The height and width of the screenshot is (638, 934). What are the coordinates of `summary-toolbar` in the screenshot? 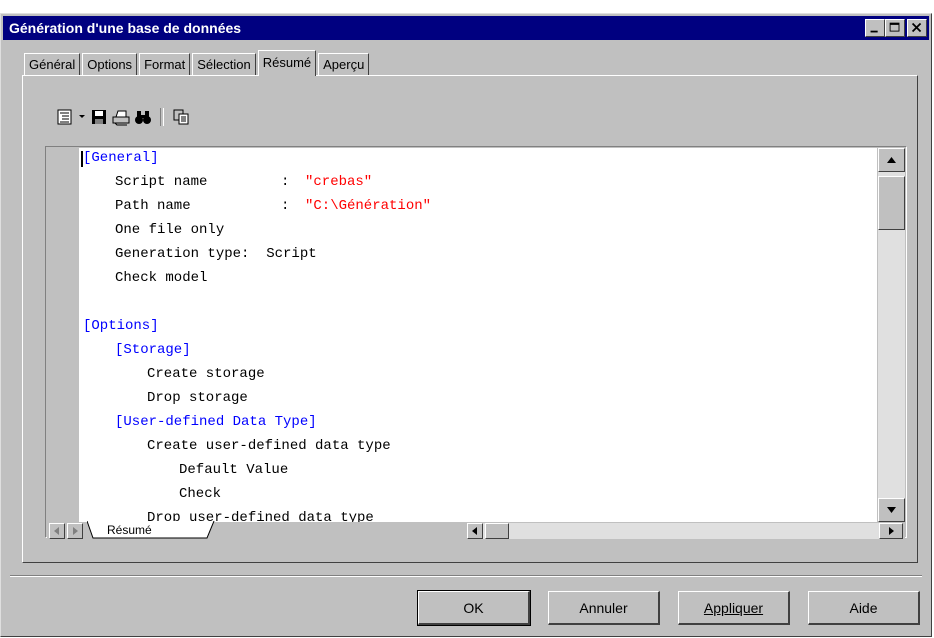 It's located at (123, 117).